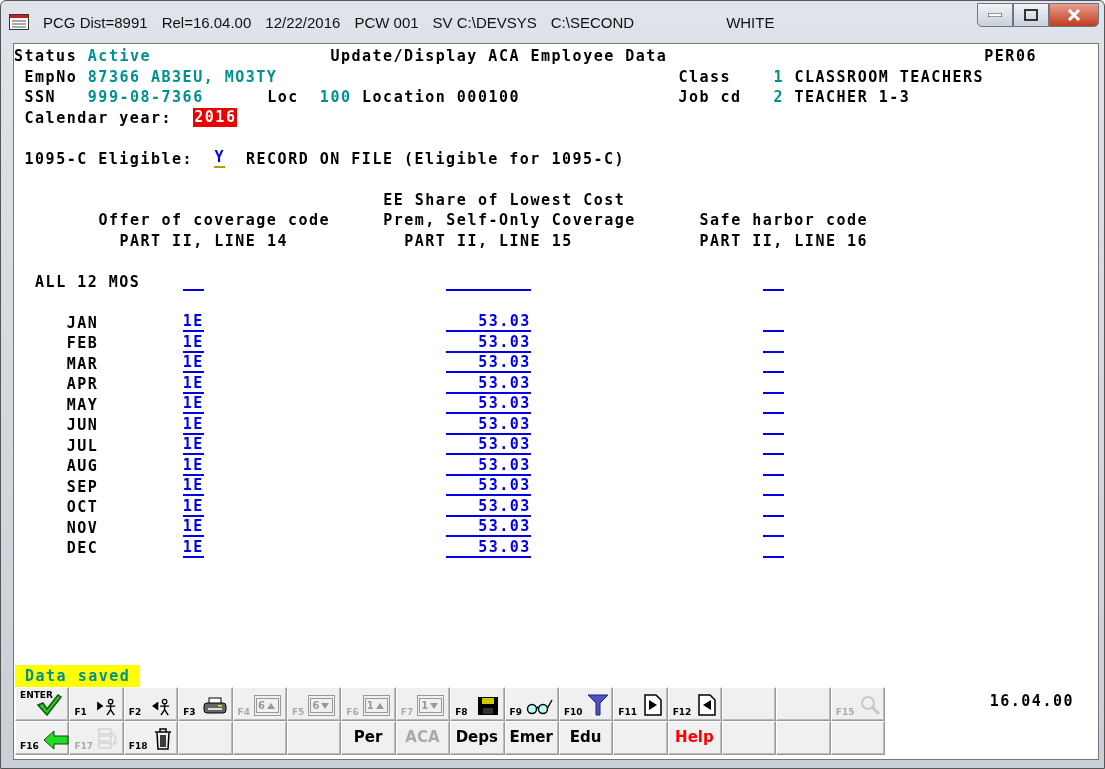  I want to click on function-key-button: F18, so click(151, 738).